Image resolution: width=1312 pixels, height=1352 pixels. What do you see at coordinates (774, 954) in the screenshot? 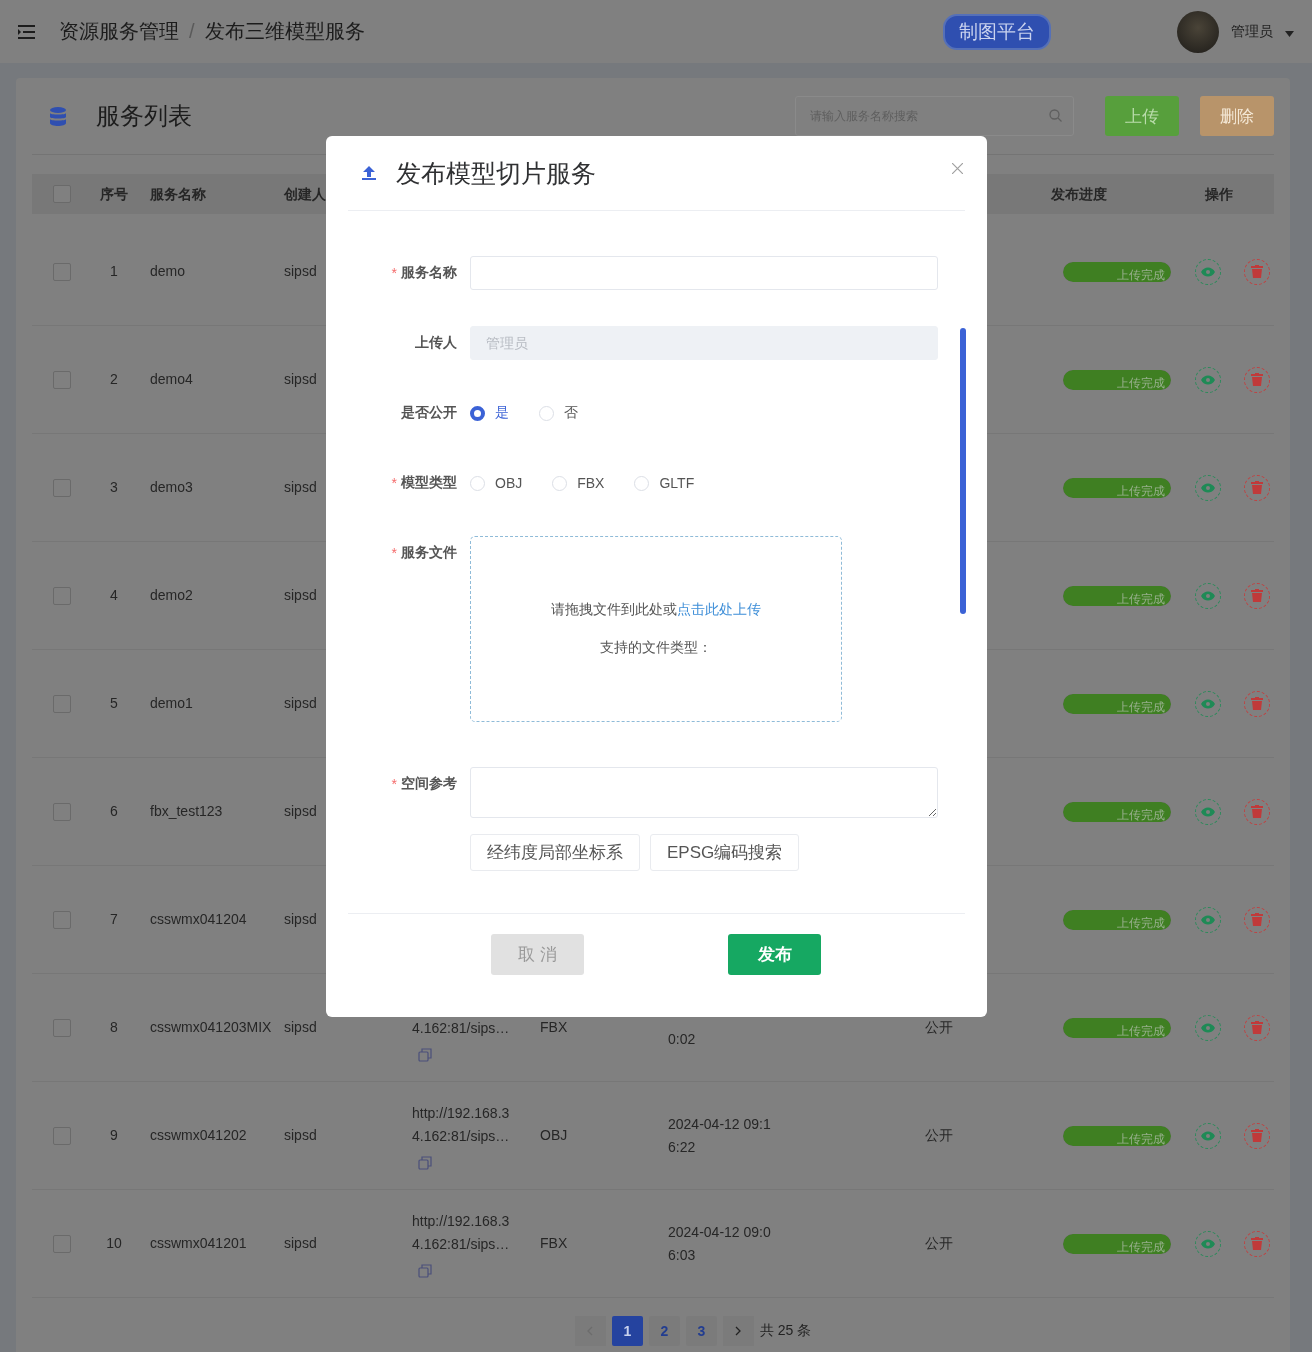
I see `publish-button: 发布` at bounding box center [774, 954].